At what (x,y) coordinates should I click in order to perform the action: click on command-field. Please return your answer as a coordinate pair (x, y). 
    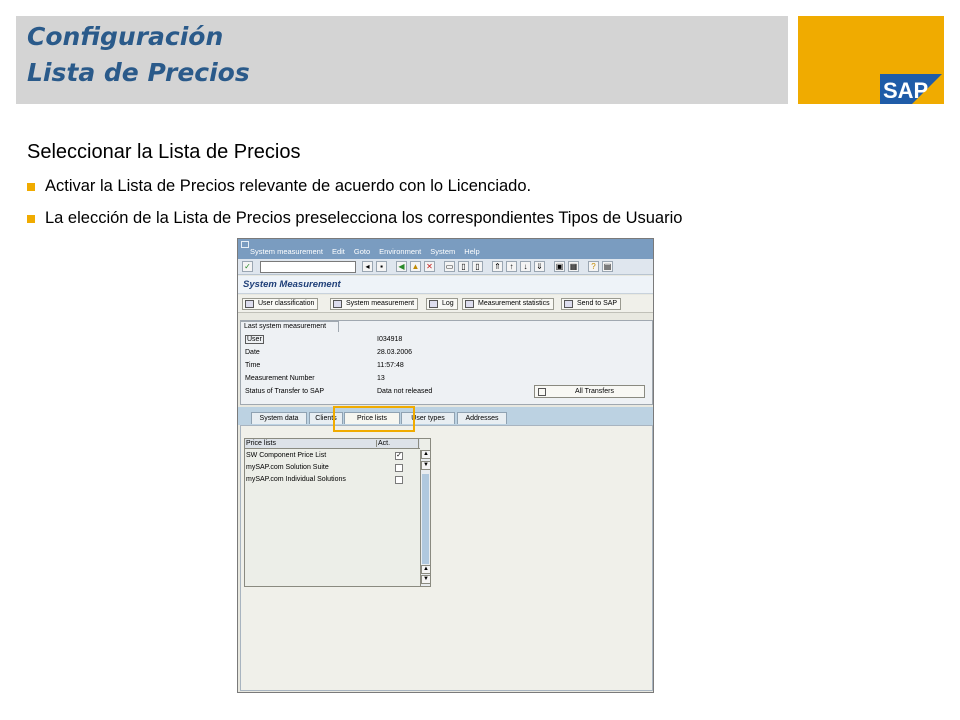
    Looking at the image, I should click on (308, 267).